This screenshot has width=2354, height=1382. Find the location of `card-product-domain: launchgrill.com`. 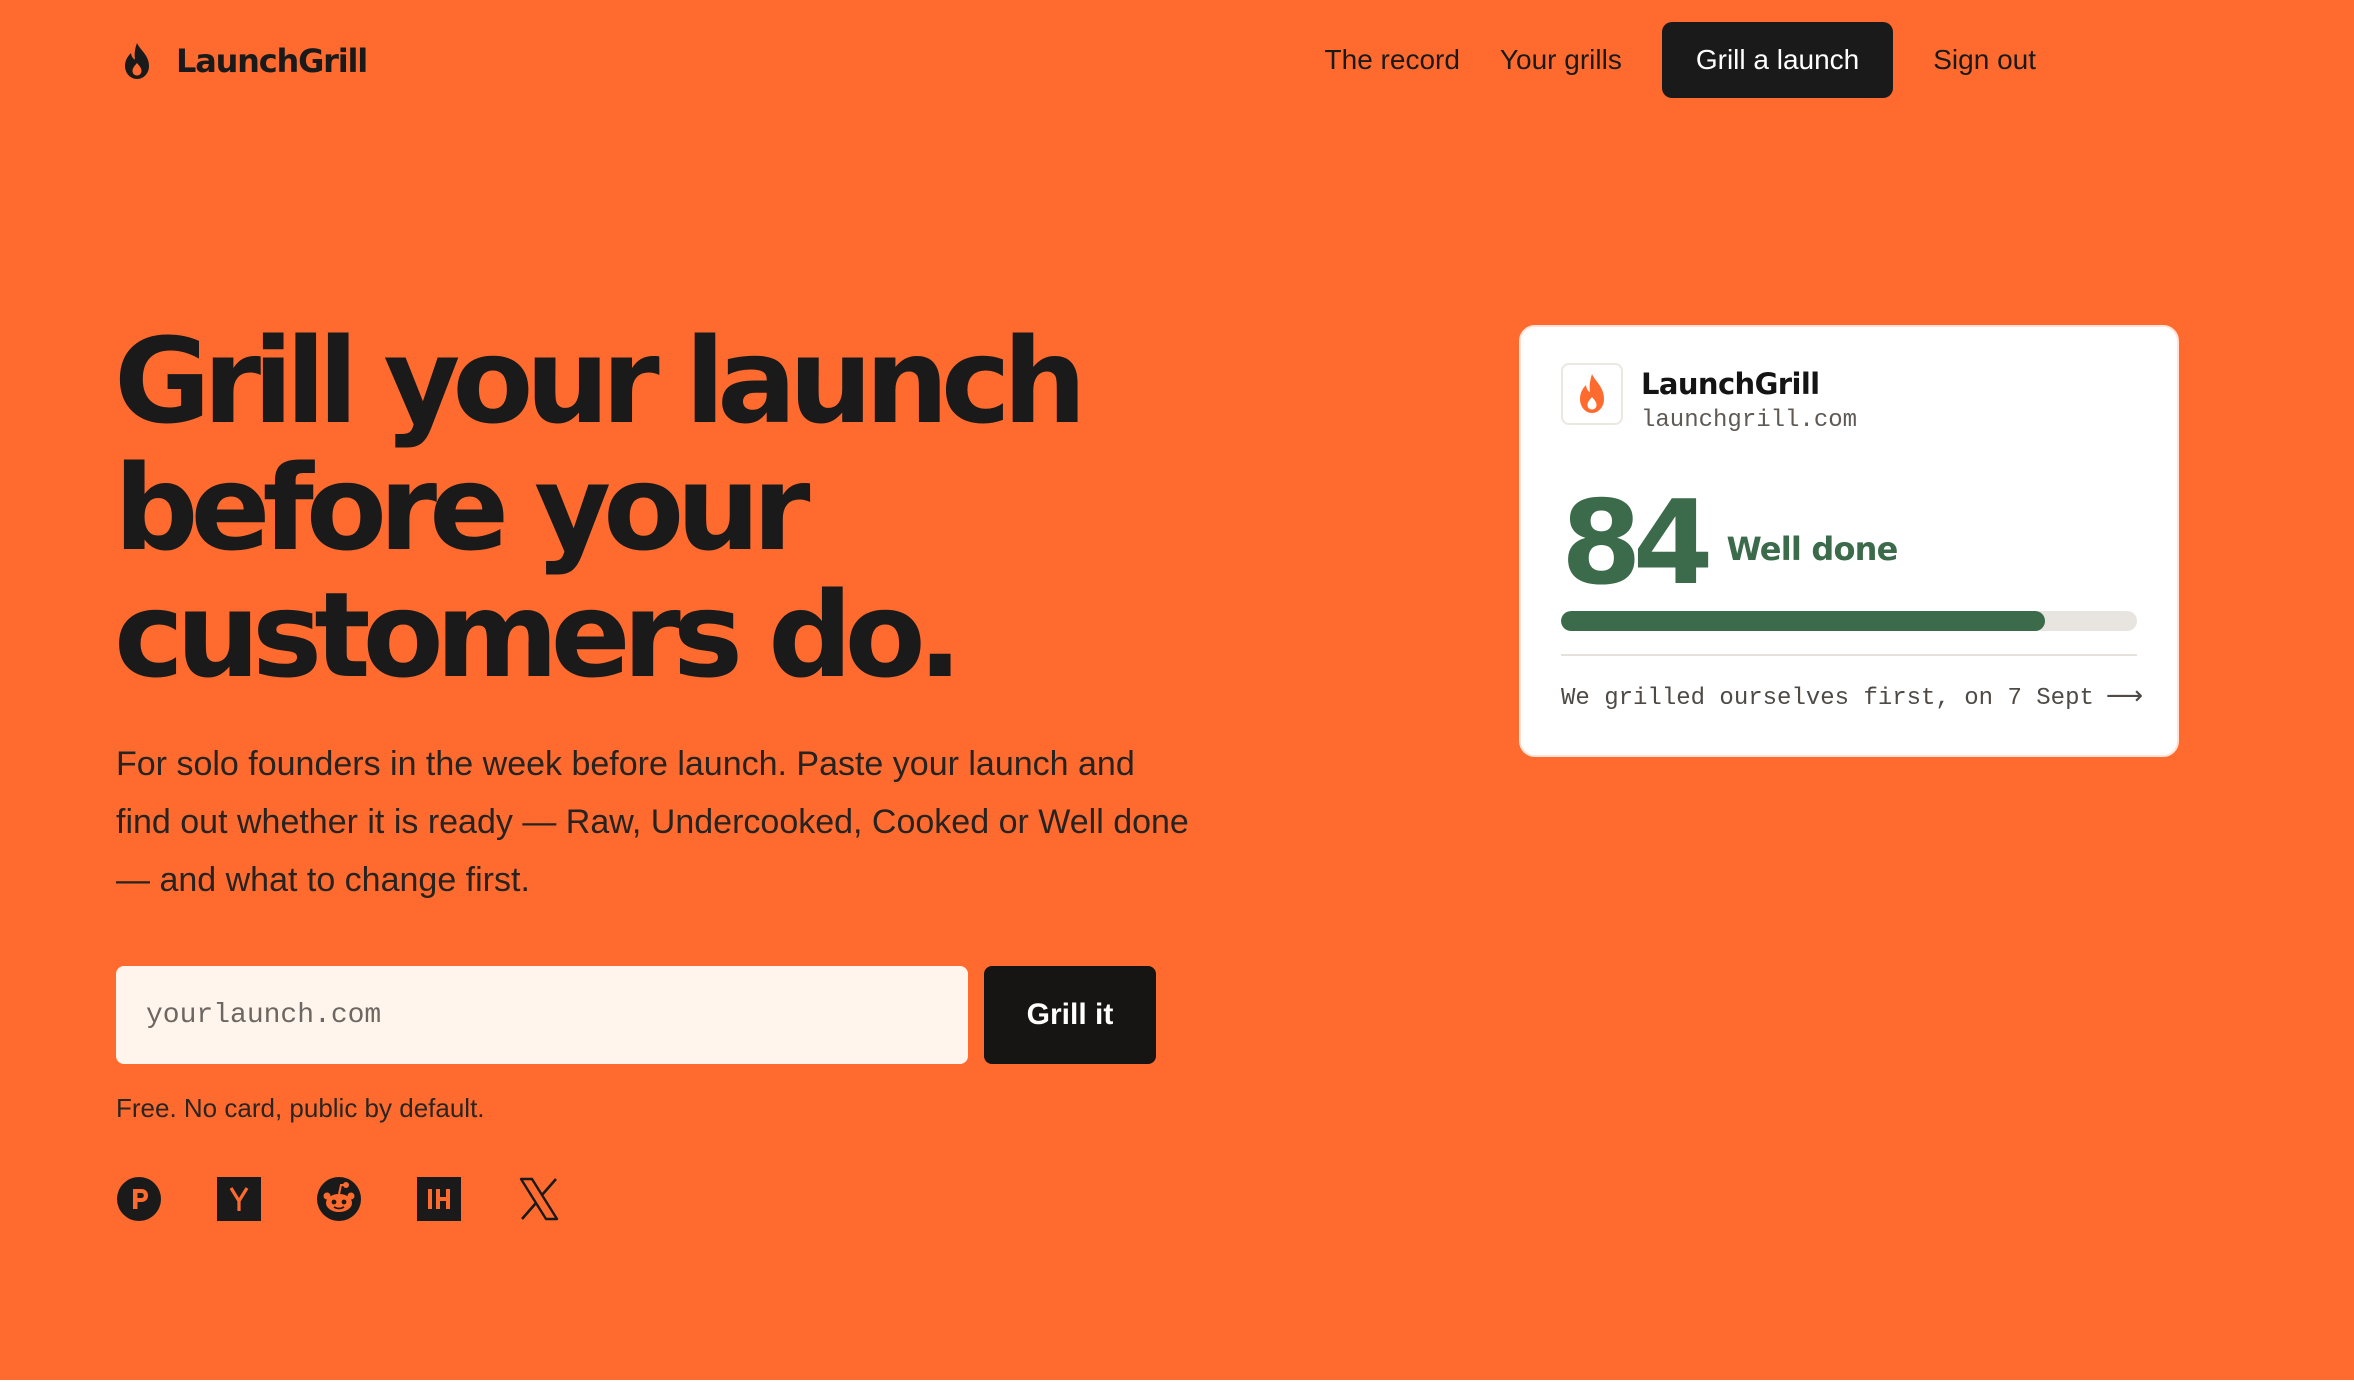

card-product-domain: launchgrill.com is located at coordinates (1749, 420).